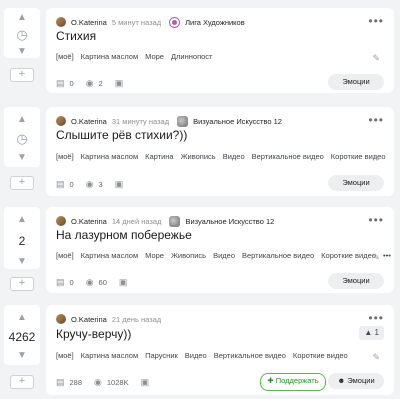 The height and width of the screenshot is (399, 400). What do you see at coordinates (100, 83) in the screenshot?
I see `view-count: 2` at bounding box center [100, 83].